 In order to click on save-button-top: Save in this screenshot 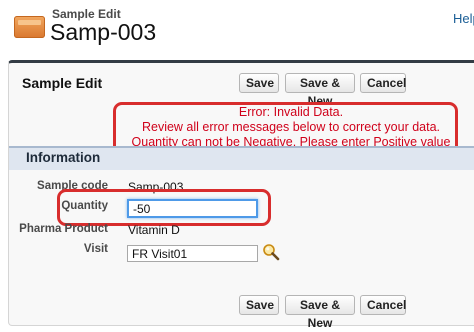, I will do `click(259, 83)`.